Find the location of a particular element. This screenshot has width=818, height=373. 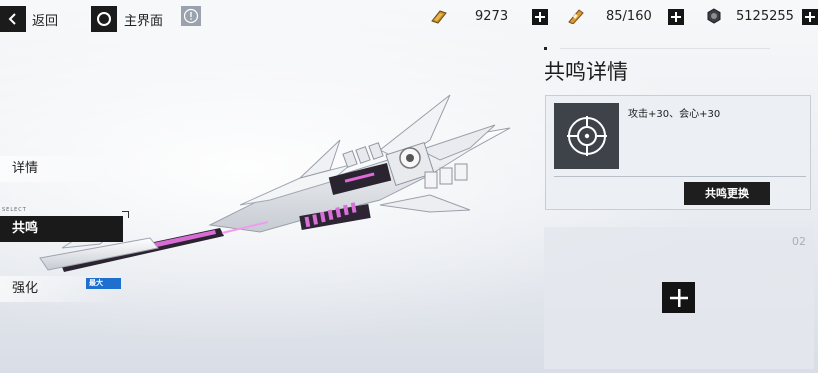

coin-icon is located at coordinates (714, 16).